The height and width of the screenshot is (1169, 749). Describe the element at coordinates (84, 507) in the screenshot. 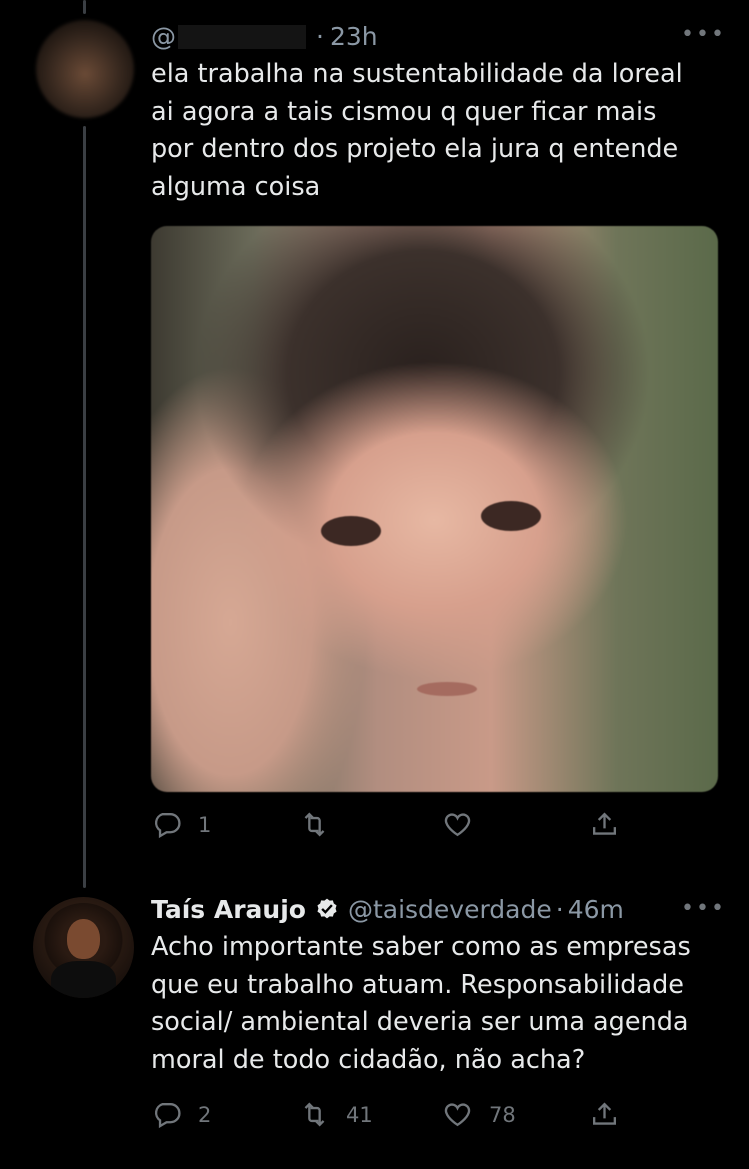

I see `thread-line-connector` at that location.